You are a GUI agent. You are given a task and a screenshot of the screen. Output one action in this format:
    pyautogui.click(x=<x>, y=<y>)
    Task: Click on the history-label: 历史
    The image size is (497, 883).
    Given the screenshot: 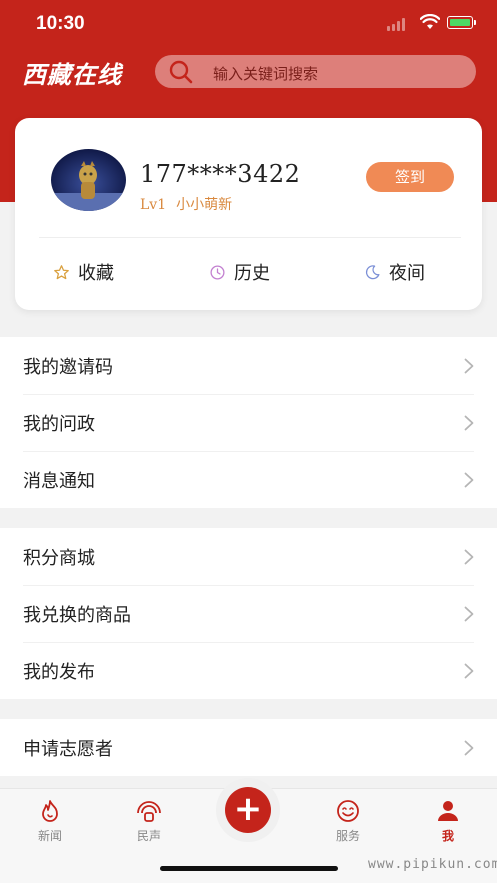 What is the action you would take?
    pyautogui.click(x=252, y=273)
    